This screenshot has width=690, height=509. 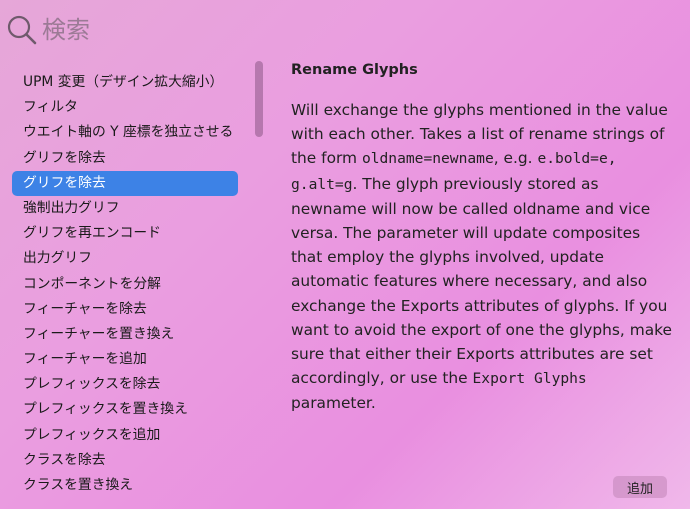 What do you see at coordinates (427, 159) in the screenshot?
I see `desc-code: oldname=newname` at bounding box center [427, 159].